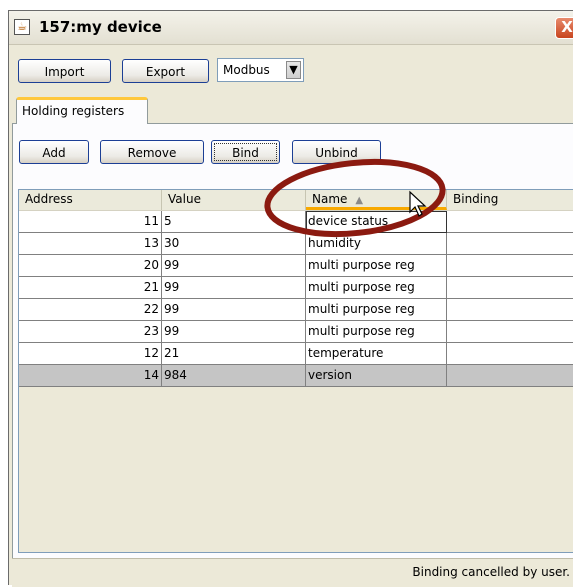  I want to click on window-title: 157:my device, so click(100, 27).